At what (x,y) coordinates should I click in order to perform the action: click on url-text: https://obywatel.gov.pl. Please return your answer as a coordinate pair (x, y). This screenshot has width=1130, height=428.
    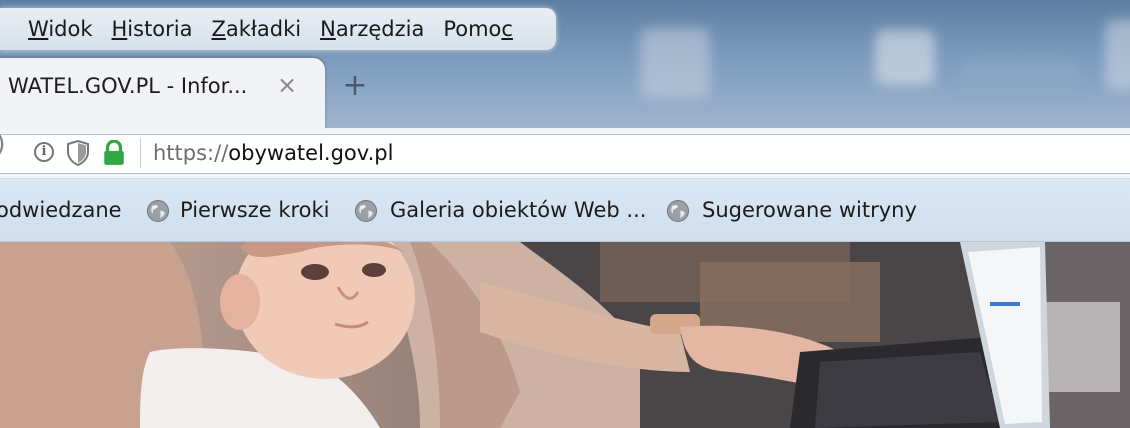
    Looking at the image, I should click on (273, 153).